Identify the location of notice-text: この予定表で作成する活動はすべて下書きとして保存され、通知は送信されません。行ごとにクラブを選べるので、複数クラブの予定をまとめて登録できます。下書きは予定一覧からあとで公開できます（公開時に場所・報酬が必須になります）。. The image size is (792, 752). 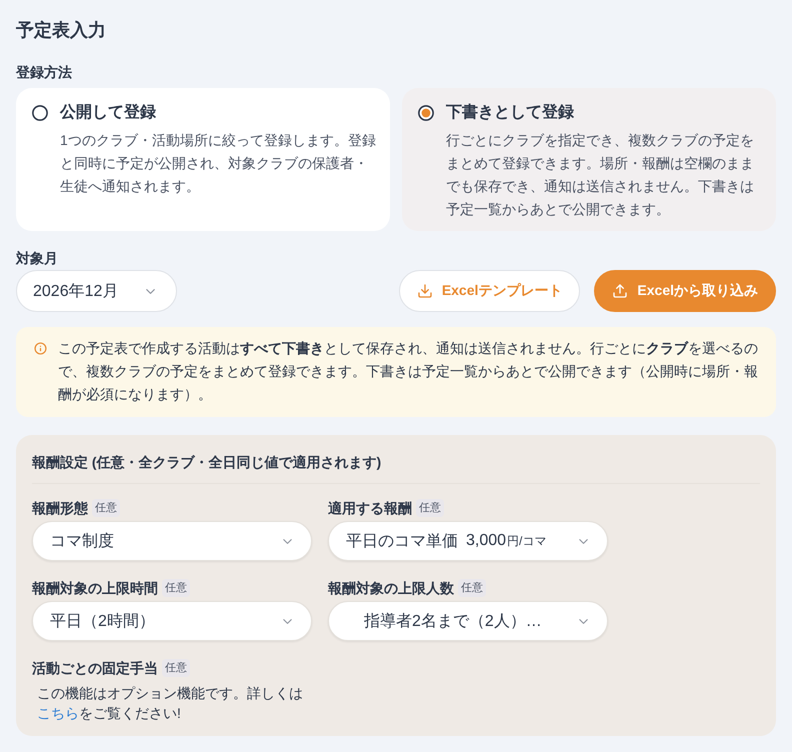
(408, 371).